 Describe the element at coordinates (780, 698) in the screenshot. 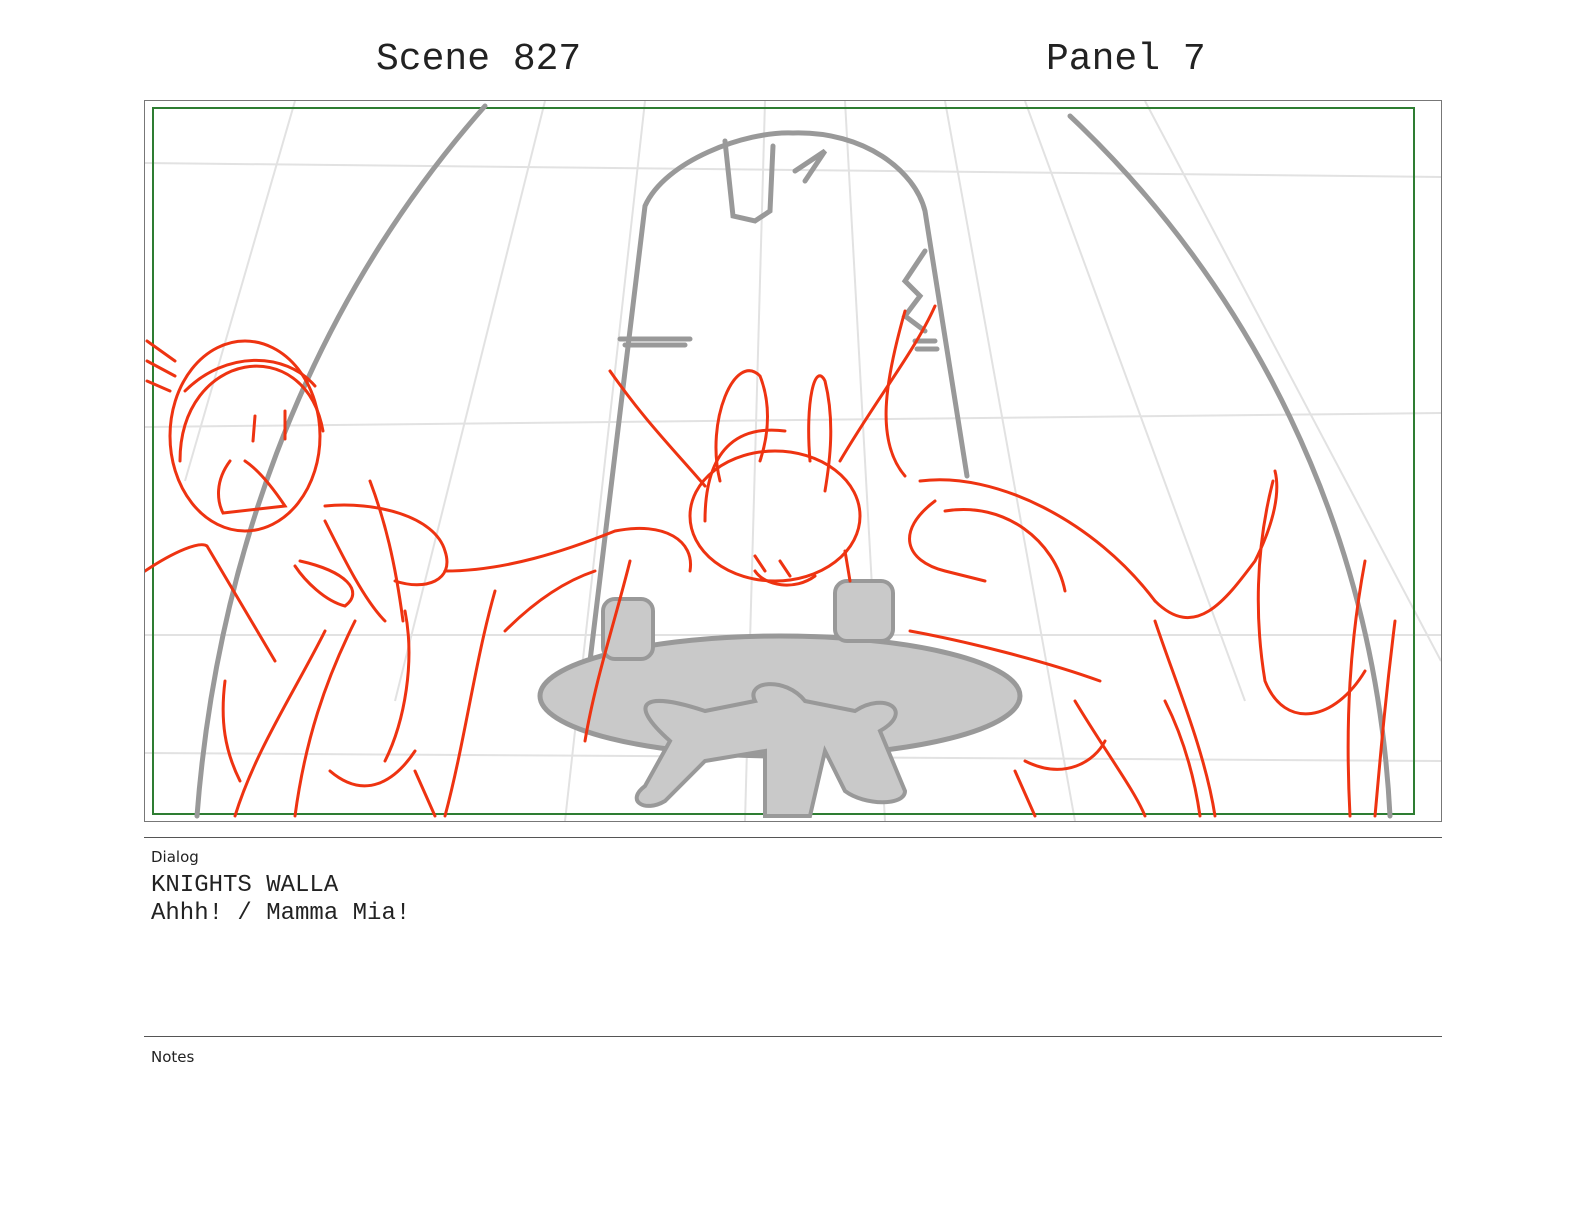

I see `steering-console` at that location.